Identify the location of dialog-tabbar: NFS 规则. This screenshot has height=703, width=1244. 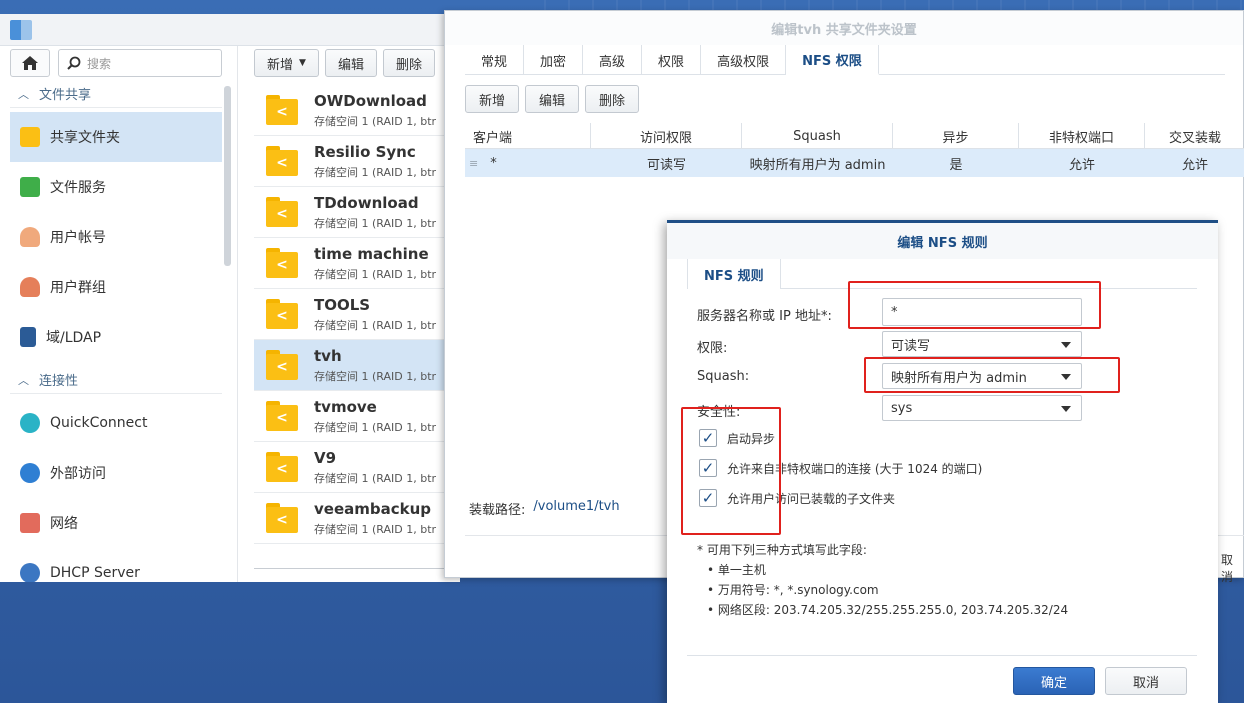
(942, 274).